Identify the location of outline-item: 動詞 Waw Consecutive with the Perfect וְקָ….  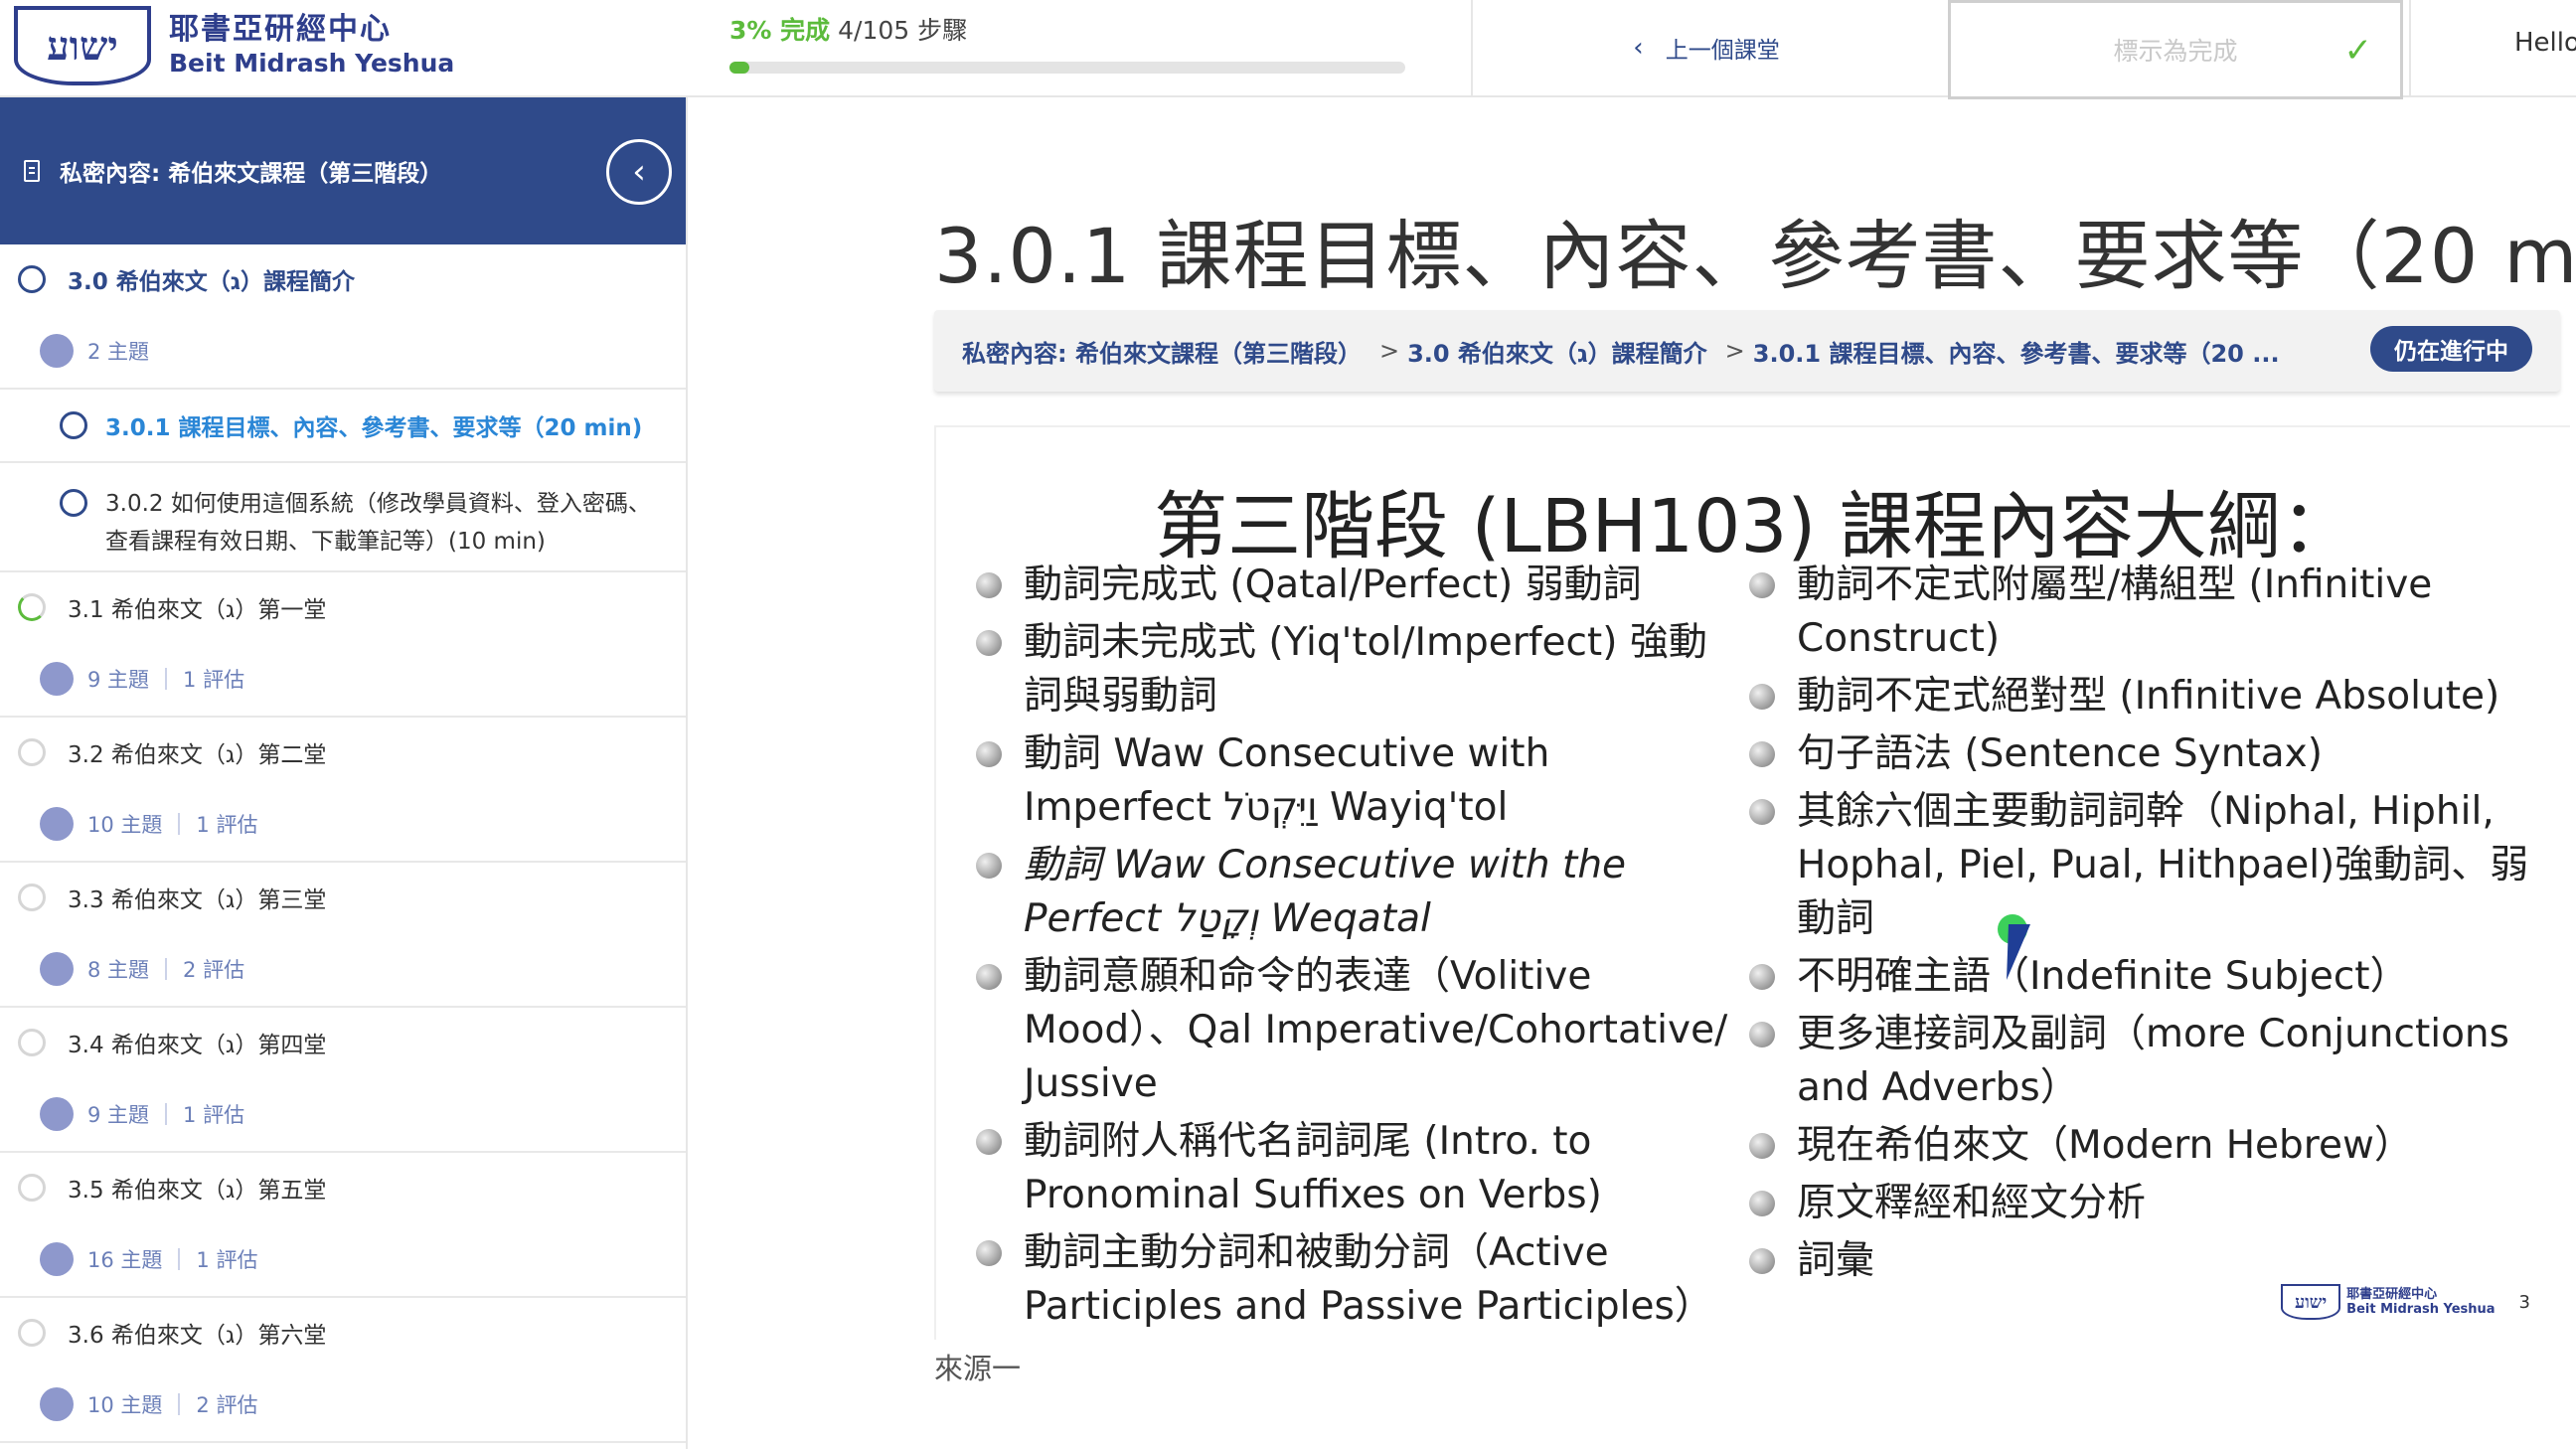
(1353, 892).